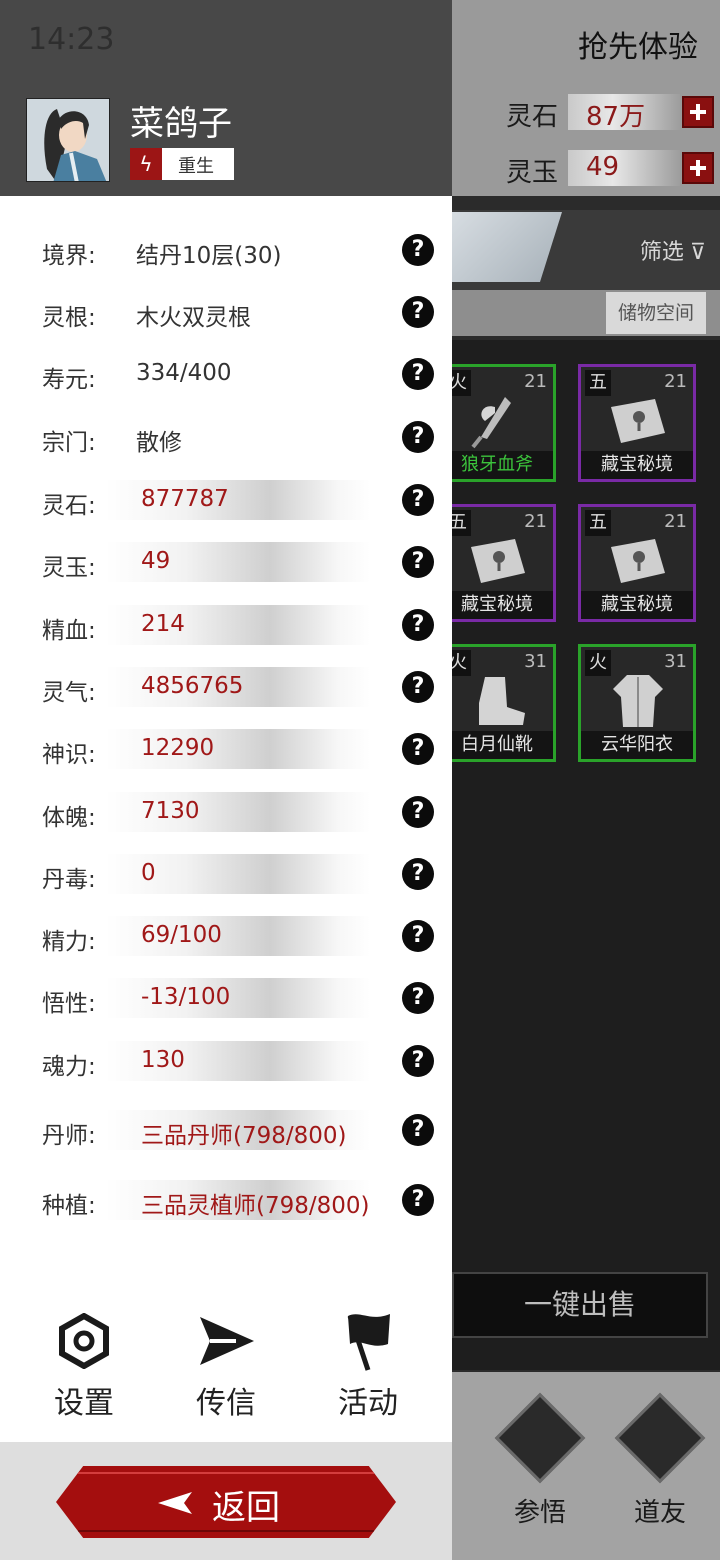  I want to click on player-name: 菜鸽子, so click(181, 124).